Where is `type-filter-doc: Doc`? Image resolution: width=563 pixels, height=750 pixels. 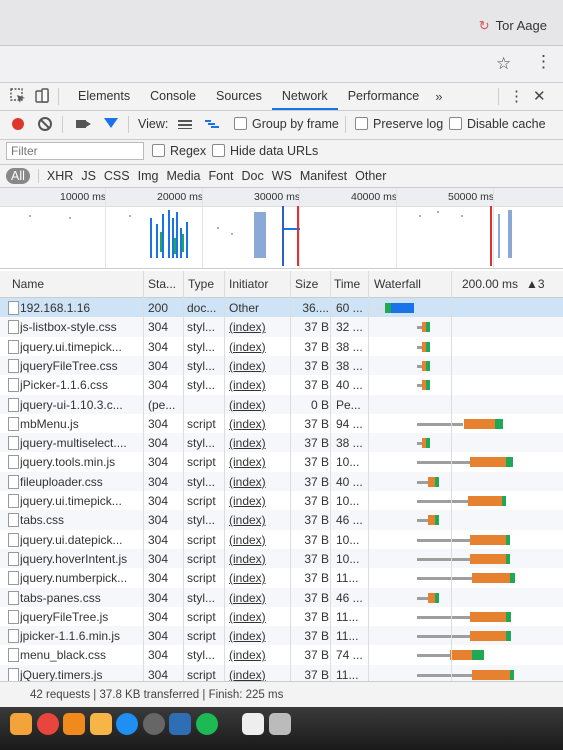
type-filter-doc: Doc is located at coordinates (253, 176).